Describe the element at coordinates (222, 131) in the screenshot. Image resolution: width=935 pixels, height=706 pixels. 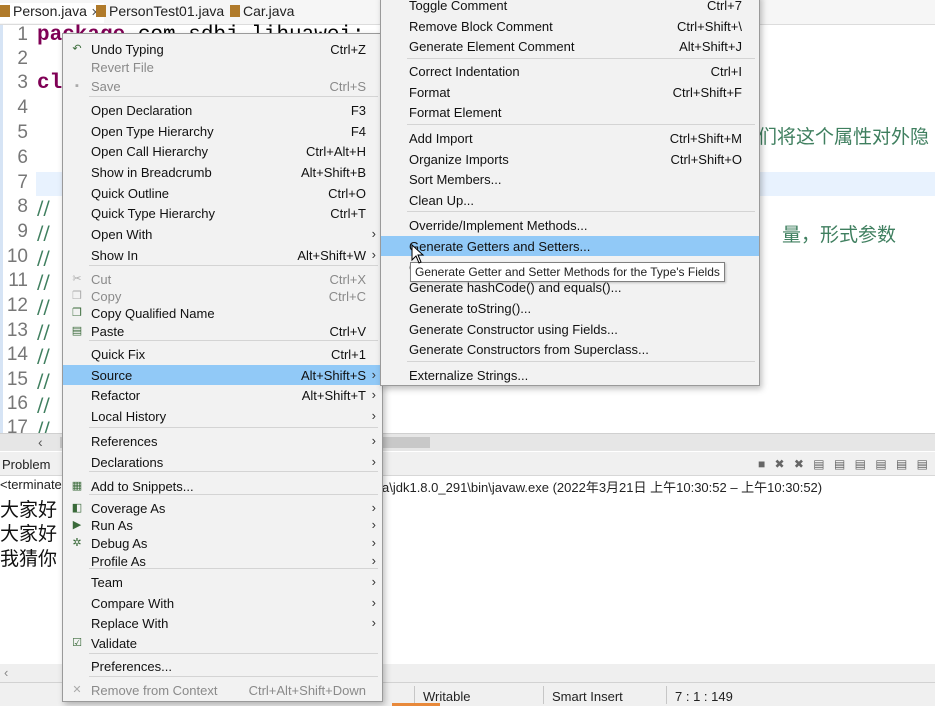
I see `menu-item-open-type-hierarchy: Open Type Hierarchy F4` at that location.